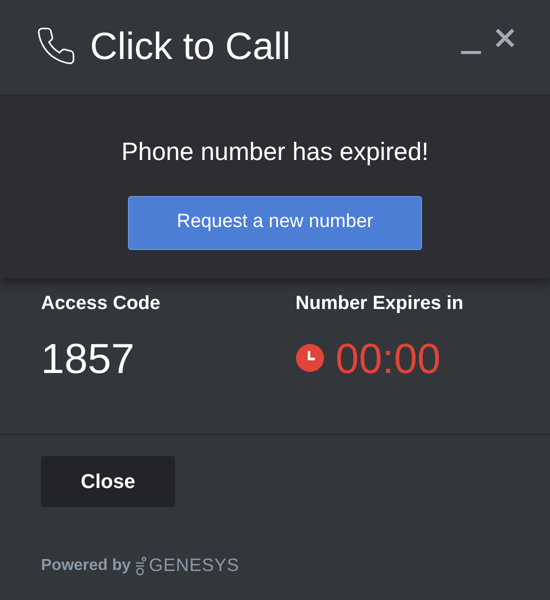 The image size is (550, 600). Describe the element at coordinates (86, 566) in the screenshot. I see `powered-by-text: Powered by` at that location.